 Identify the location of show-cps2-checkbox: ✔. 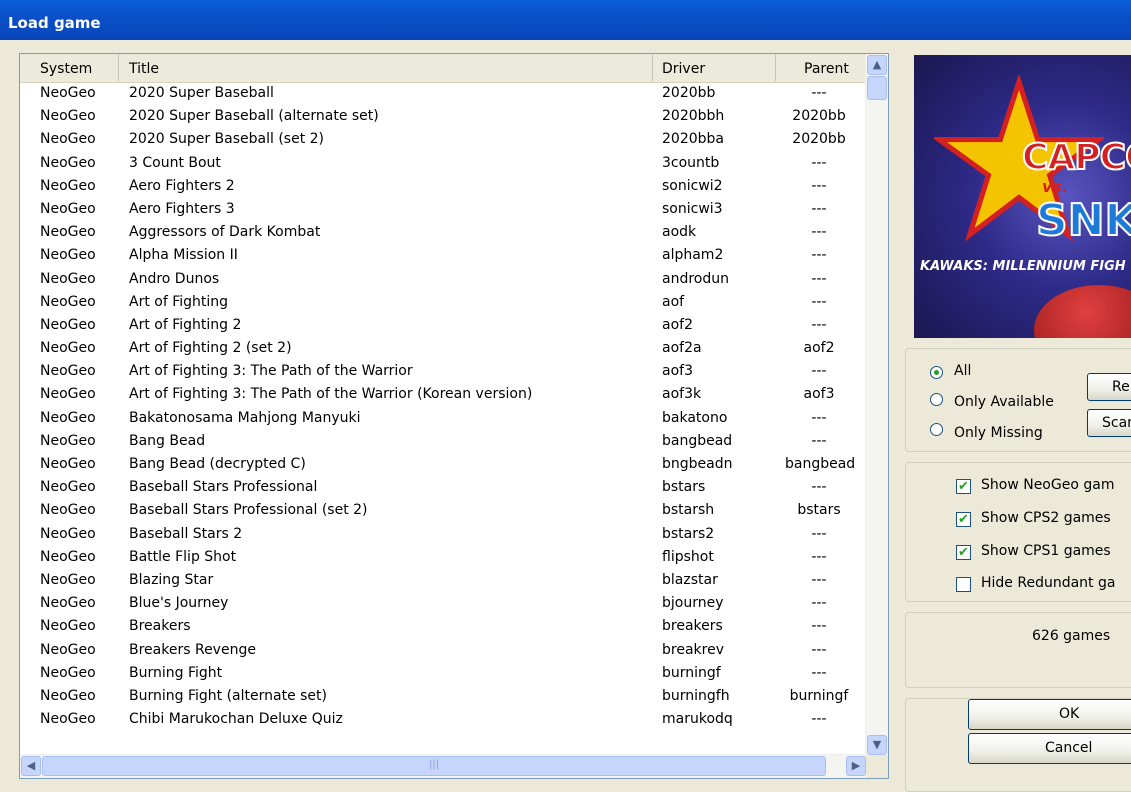
(963, 519).